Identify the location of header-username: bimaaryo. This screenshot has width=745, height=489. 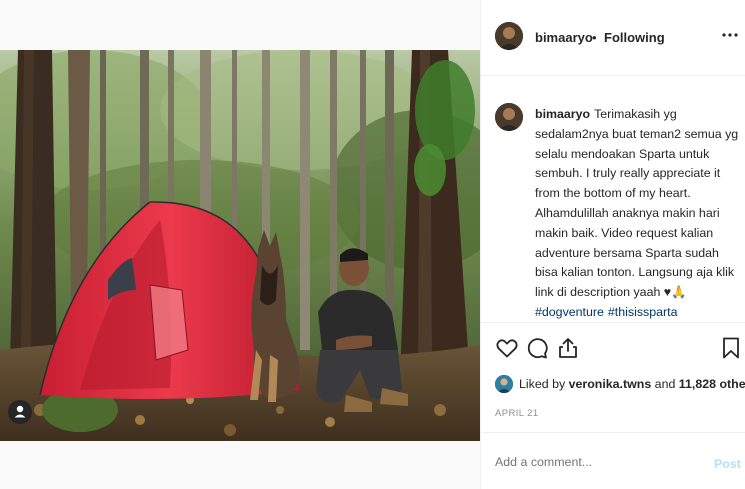
(564, 37).